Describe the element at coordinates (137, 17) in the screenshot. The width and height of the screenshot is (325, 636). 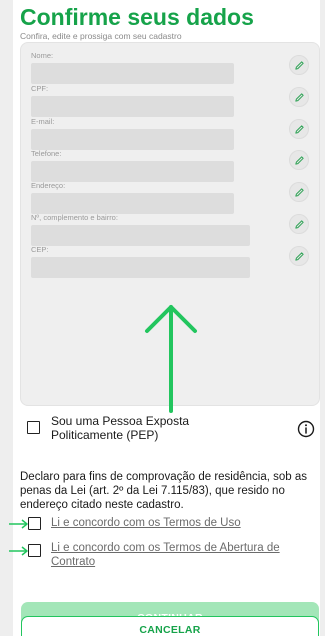
I see `page-title: Confirme seus dados` at that location.